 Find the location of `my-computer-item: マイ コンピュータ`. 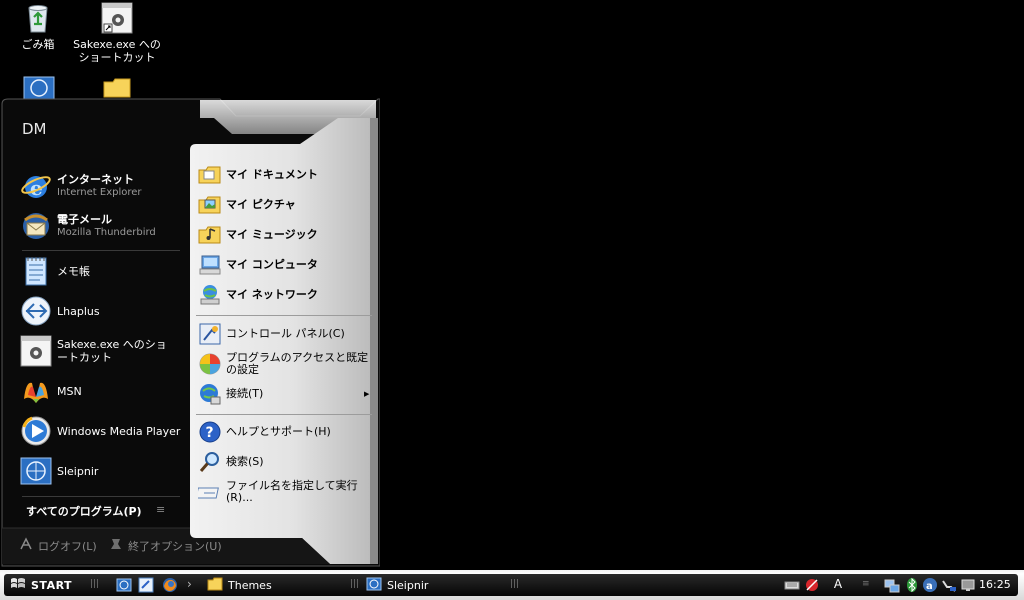

my-computer-item: マイ コンピュータ is located at coordinates (286, 265).